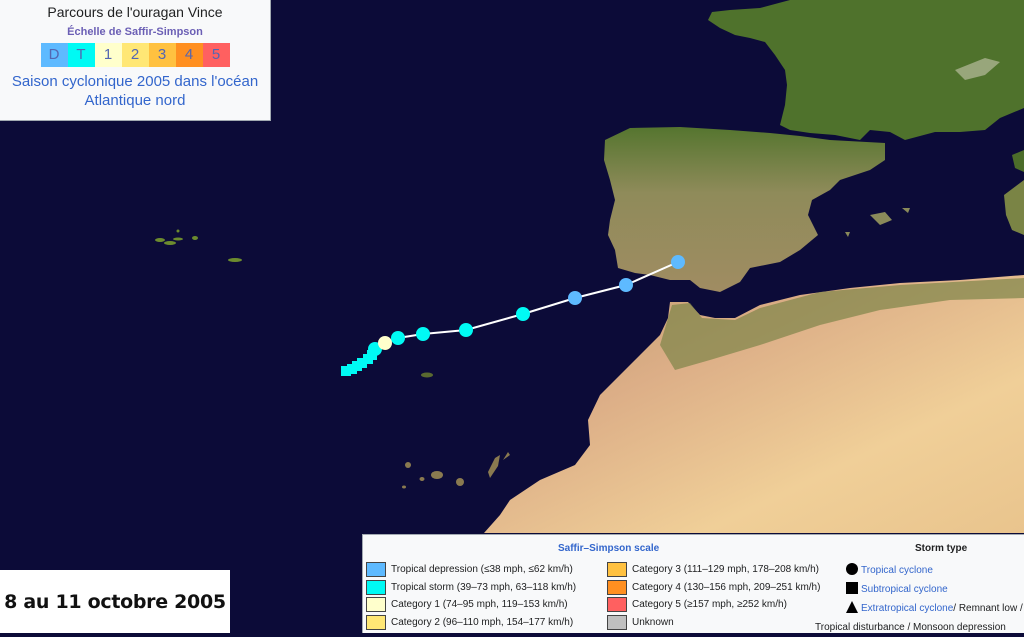  I want to click on legend-scale-title: Saffir–Simpson scale, so click(608, 548).